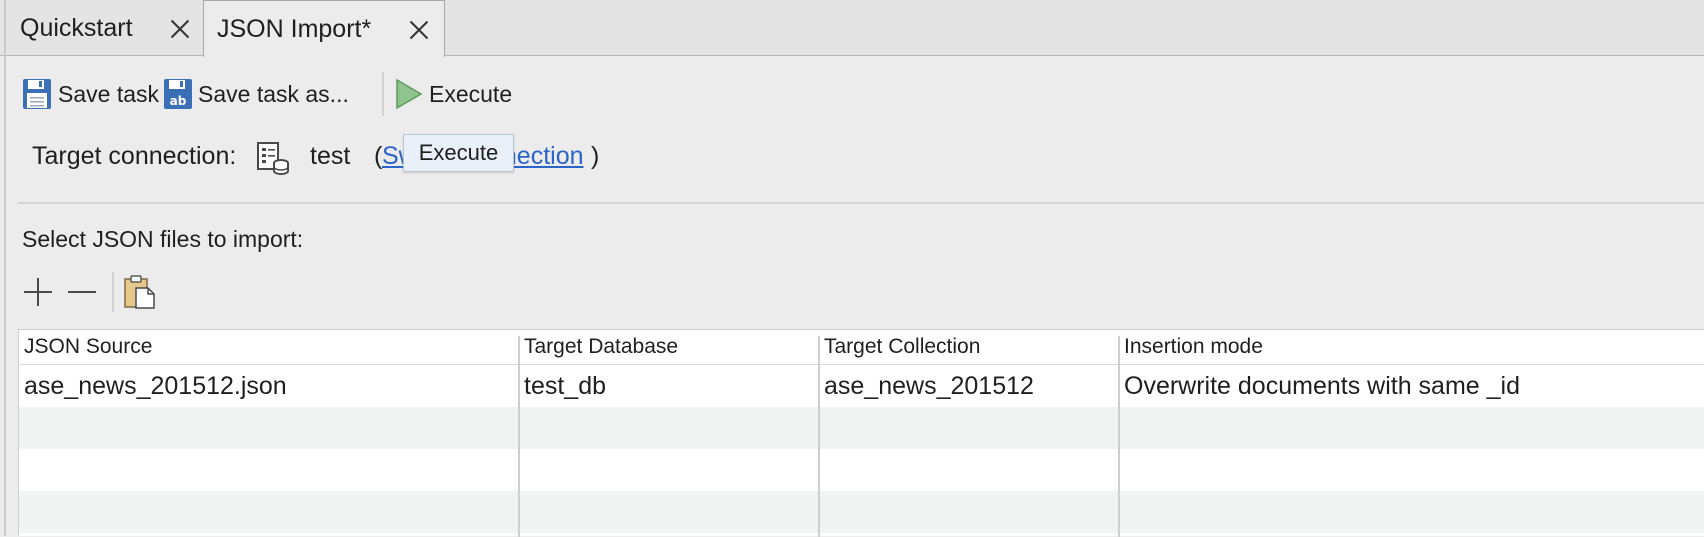 The height and width of the screenshot is (537, 1704). What do you see at coordinates (899, 347) in the screenshot?
I see `column-header: Target Collection` at bounding box center [899, 347].